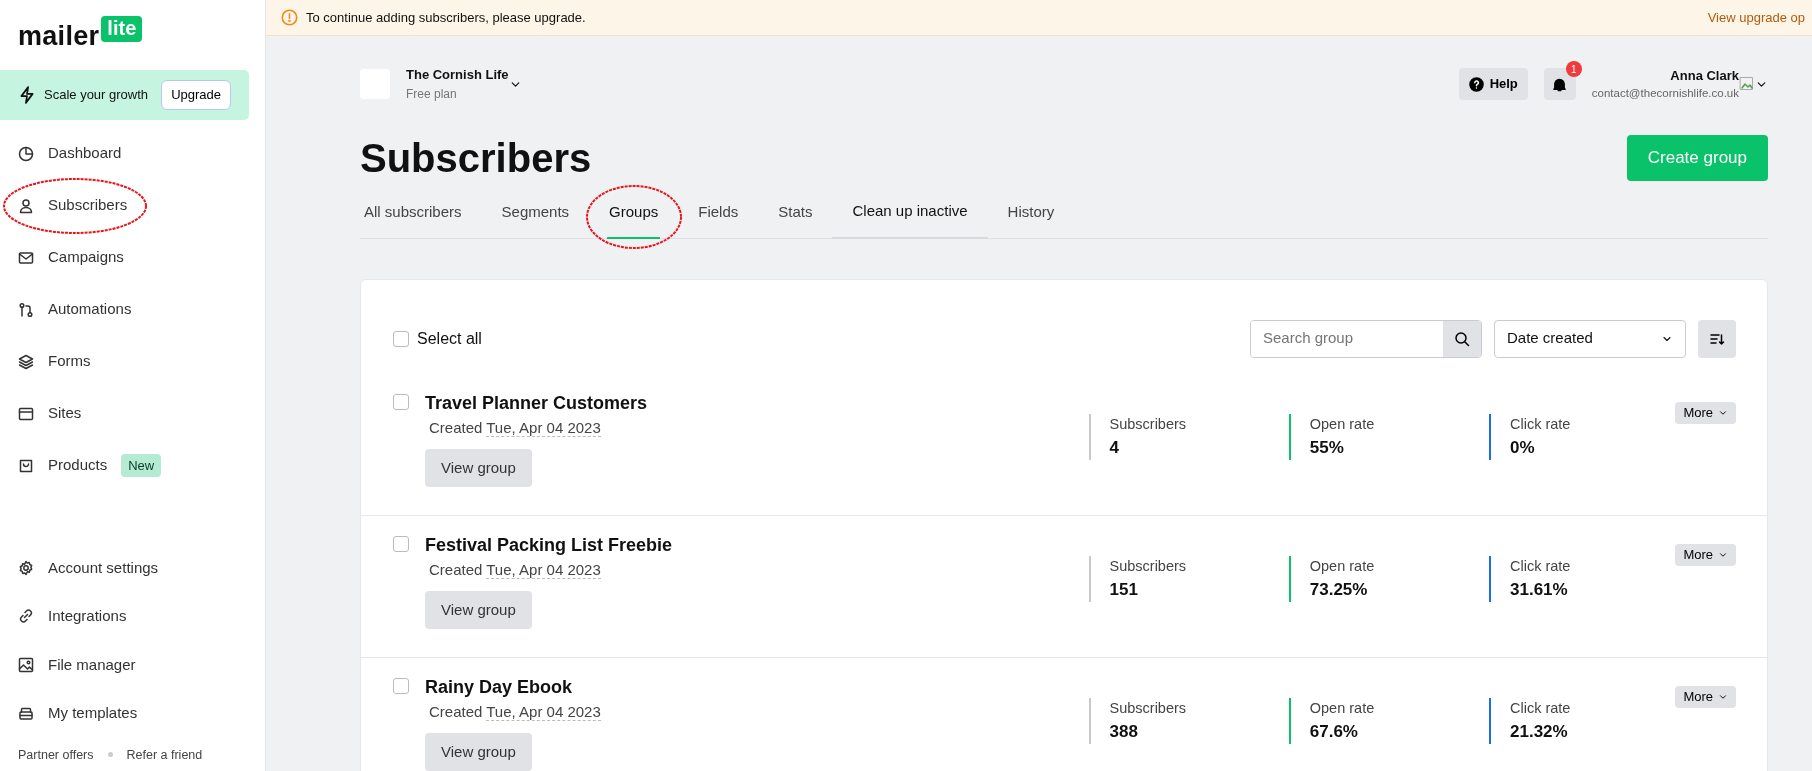 The width and height of the screenshot is (1812, 771). What do you see at coordinates (96, 95) in the screenshot?
I see `promo-text: Scale your growth` at bounding box center [96, 95].